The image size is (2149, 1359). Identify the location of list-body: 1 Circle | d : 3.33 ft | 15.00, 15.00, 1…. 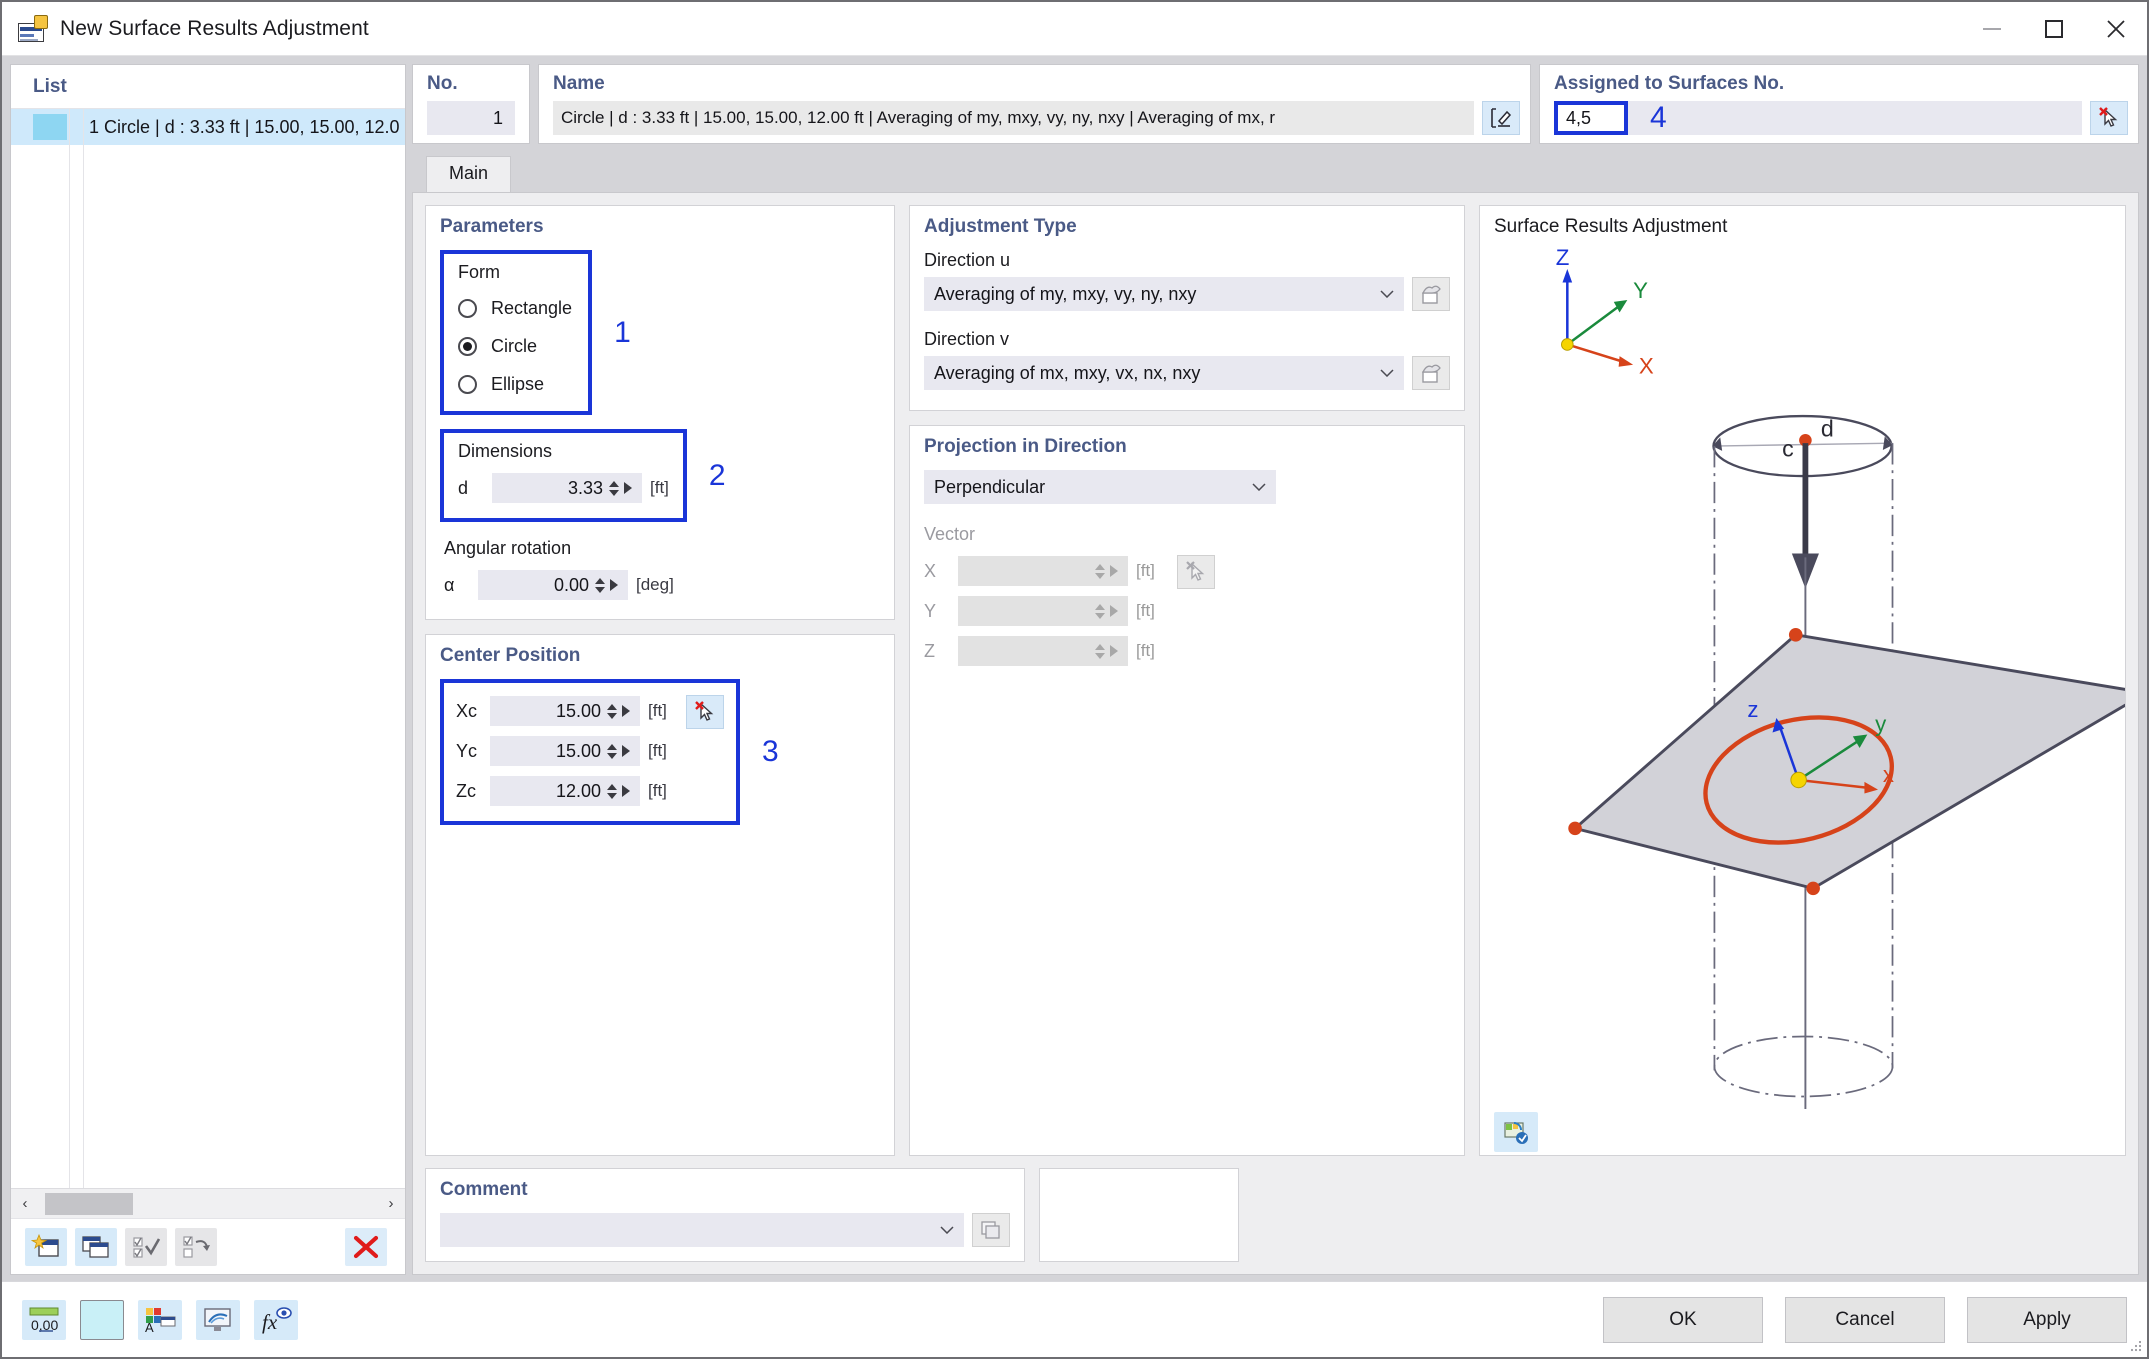
(208, 648).